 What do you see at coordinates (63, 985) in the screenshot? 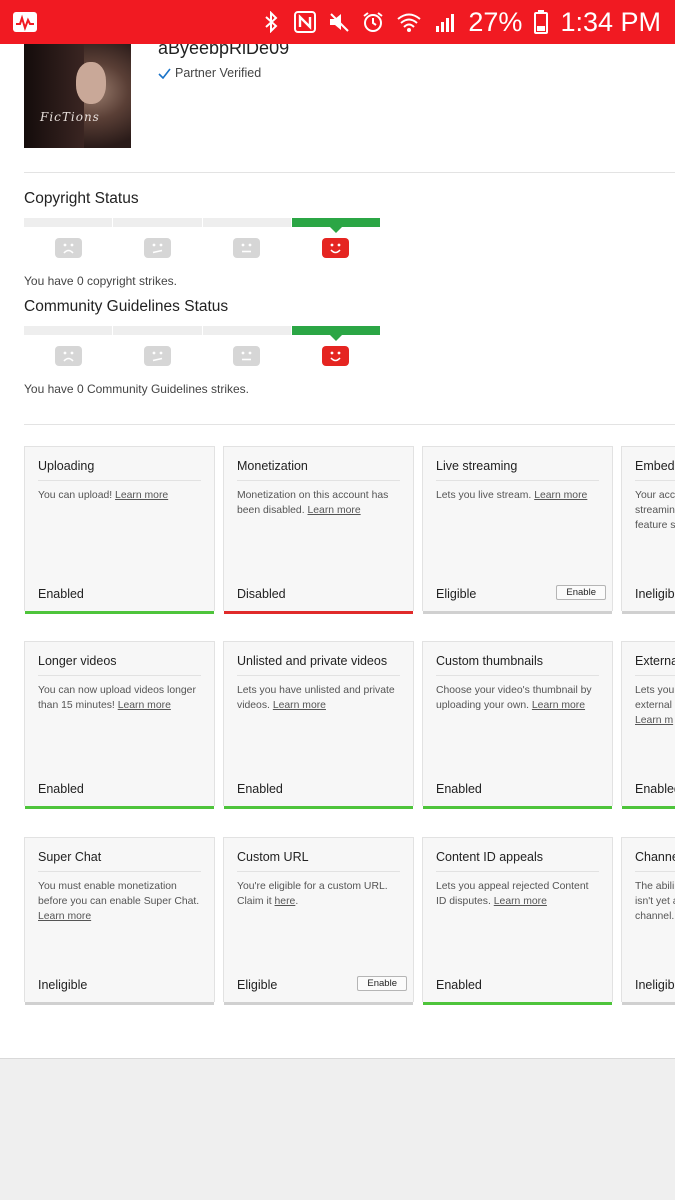
I see `card-state: Ineligible` at bounding box center [63, 985].